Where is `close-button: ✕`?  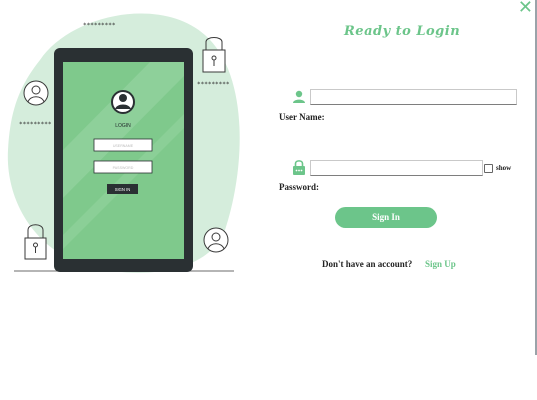 close-button: ✕ is located at coordinates (525, 9).